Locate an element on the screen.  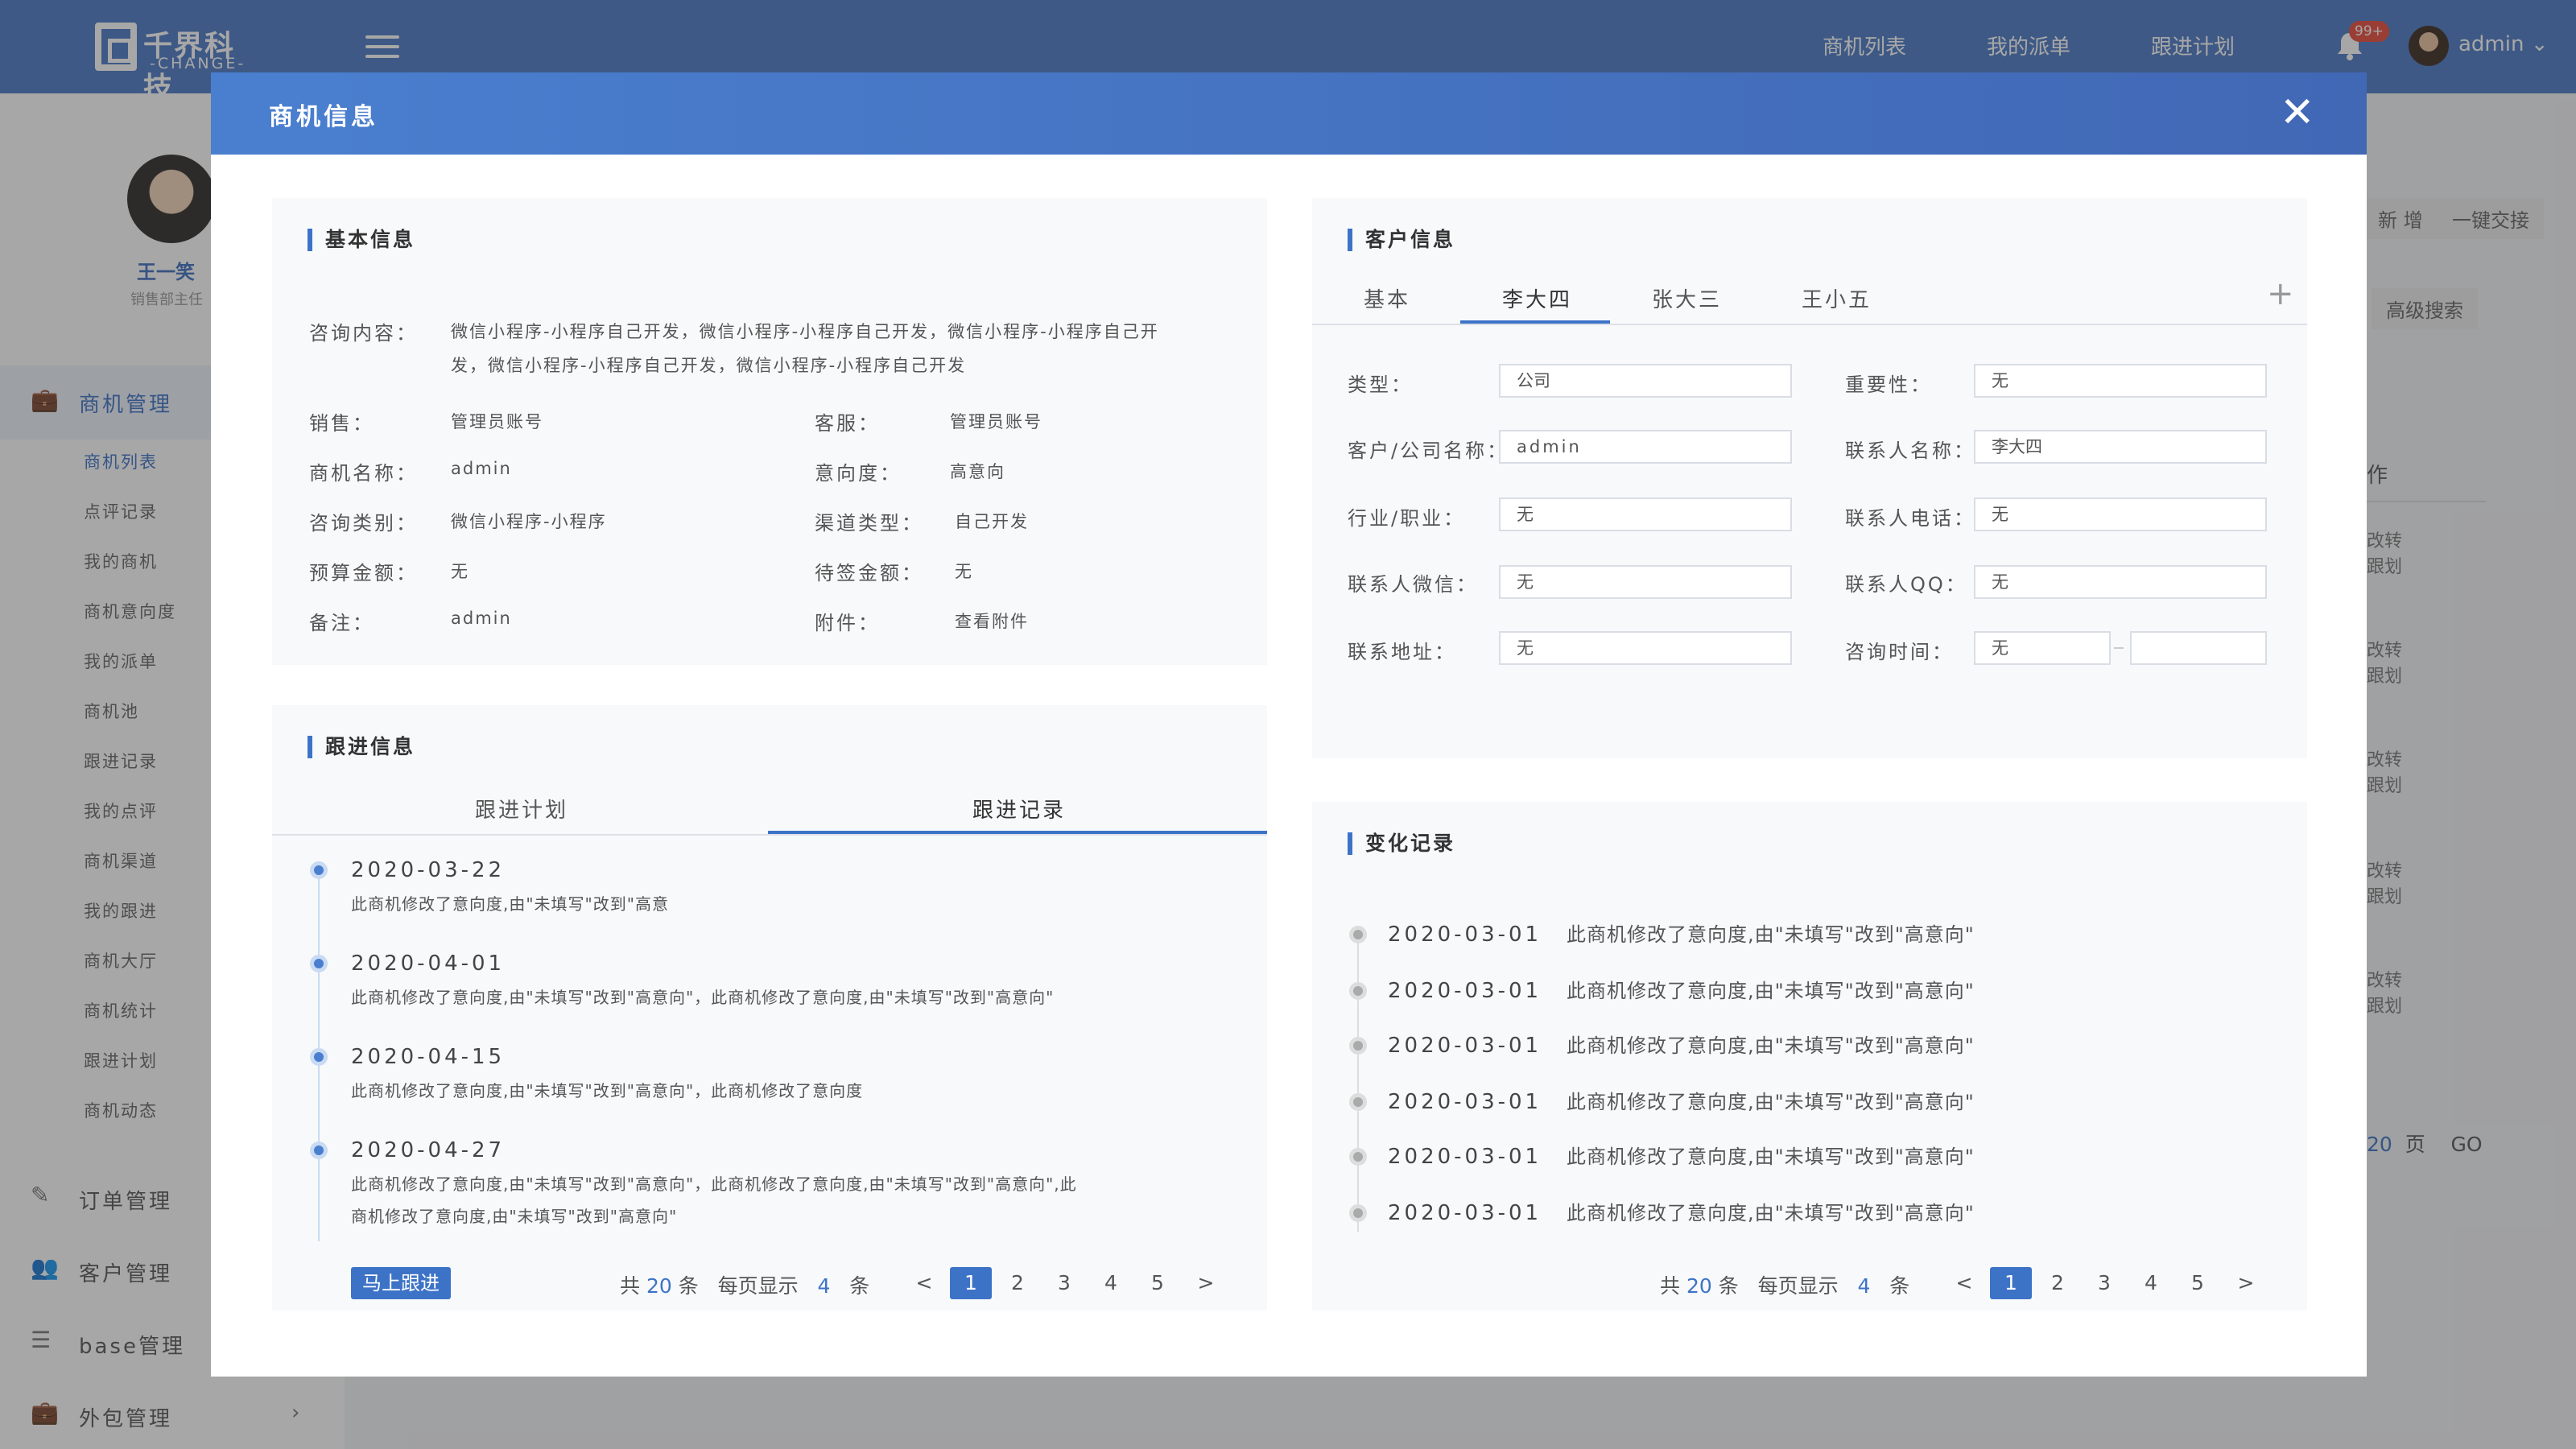
followup-title: 跟进信息 is located at coordinates (361, 747).